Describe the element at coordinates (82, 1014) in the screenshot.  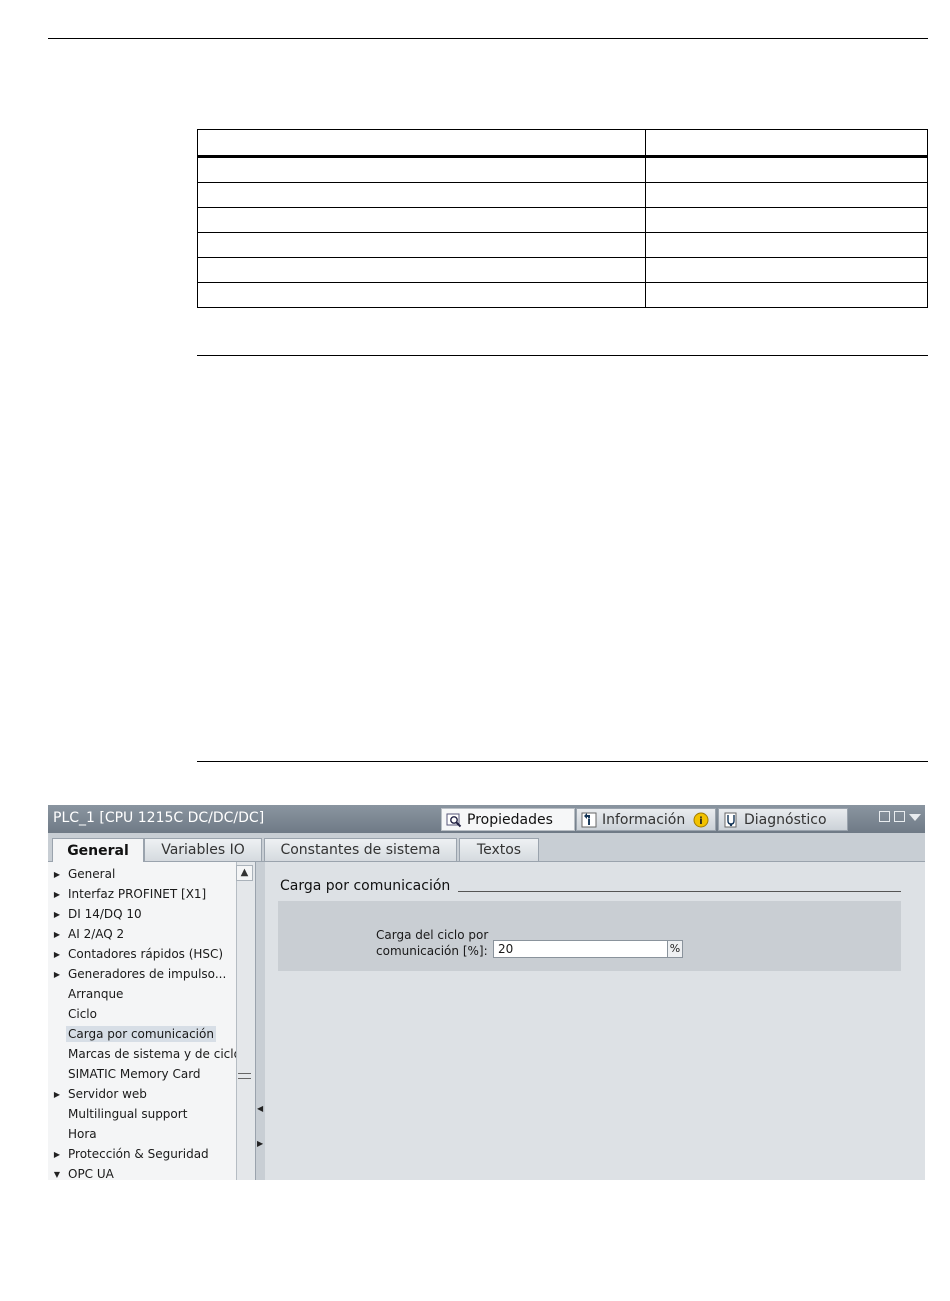
I see `sidebar-item-label: Ciclo` at that location.